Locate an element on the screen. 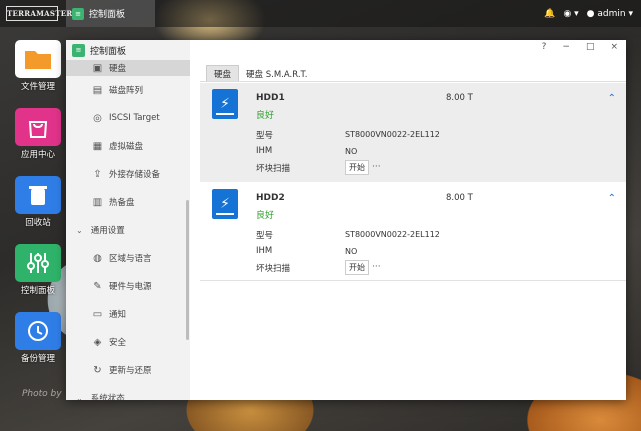 This screenshot has width=641, height=431. ihm-value: NO is located at coordinates (351, 151).